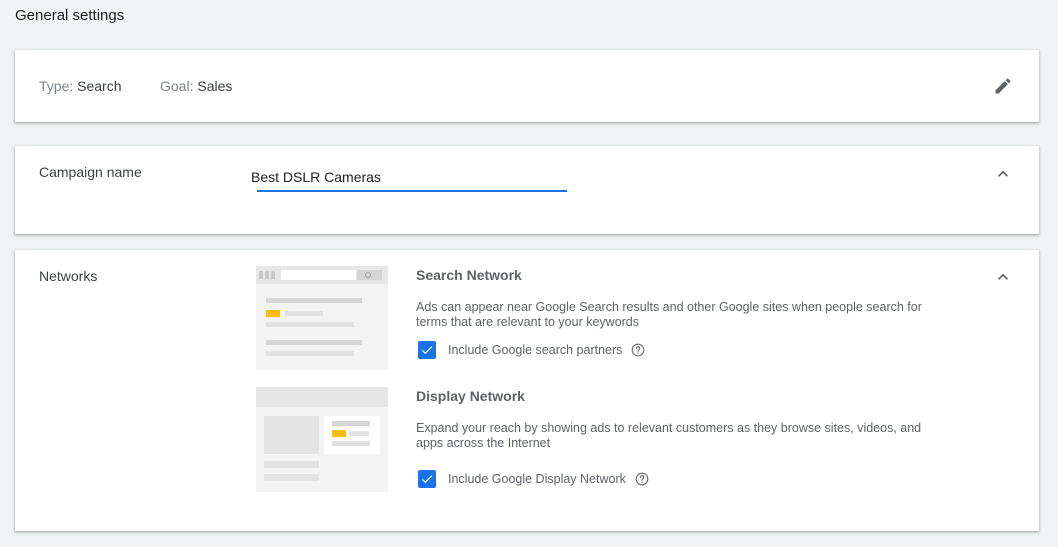  I want to click on input-focus-underline, so click(412, 191).